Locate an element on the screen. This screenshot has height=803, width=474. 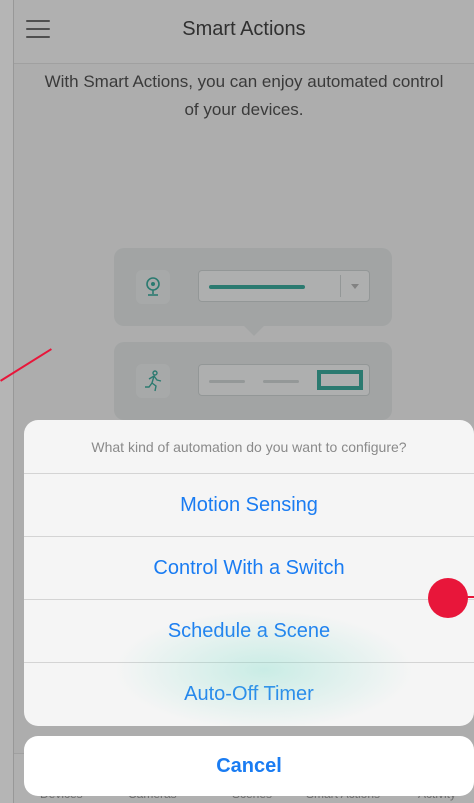
motion-sensing-option: Motion Sensing is located at coordinates (249, 505).